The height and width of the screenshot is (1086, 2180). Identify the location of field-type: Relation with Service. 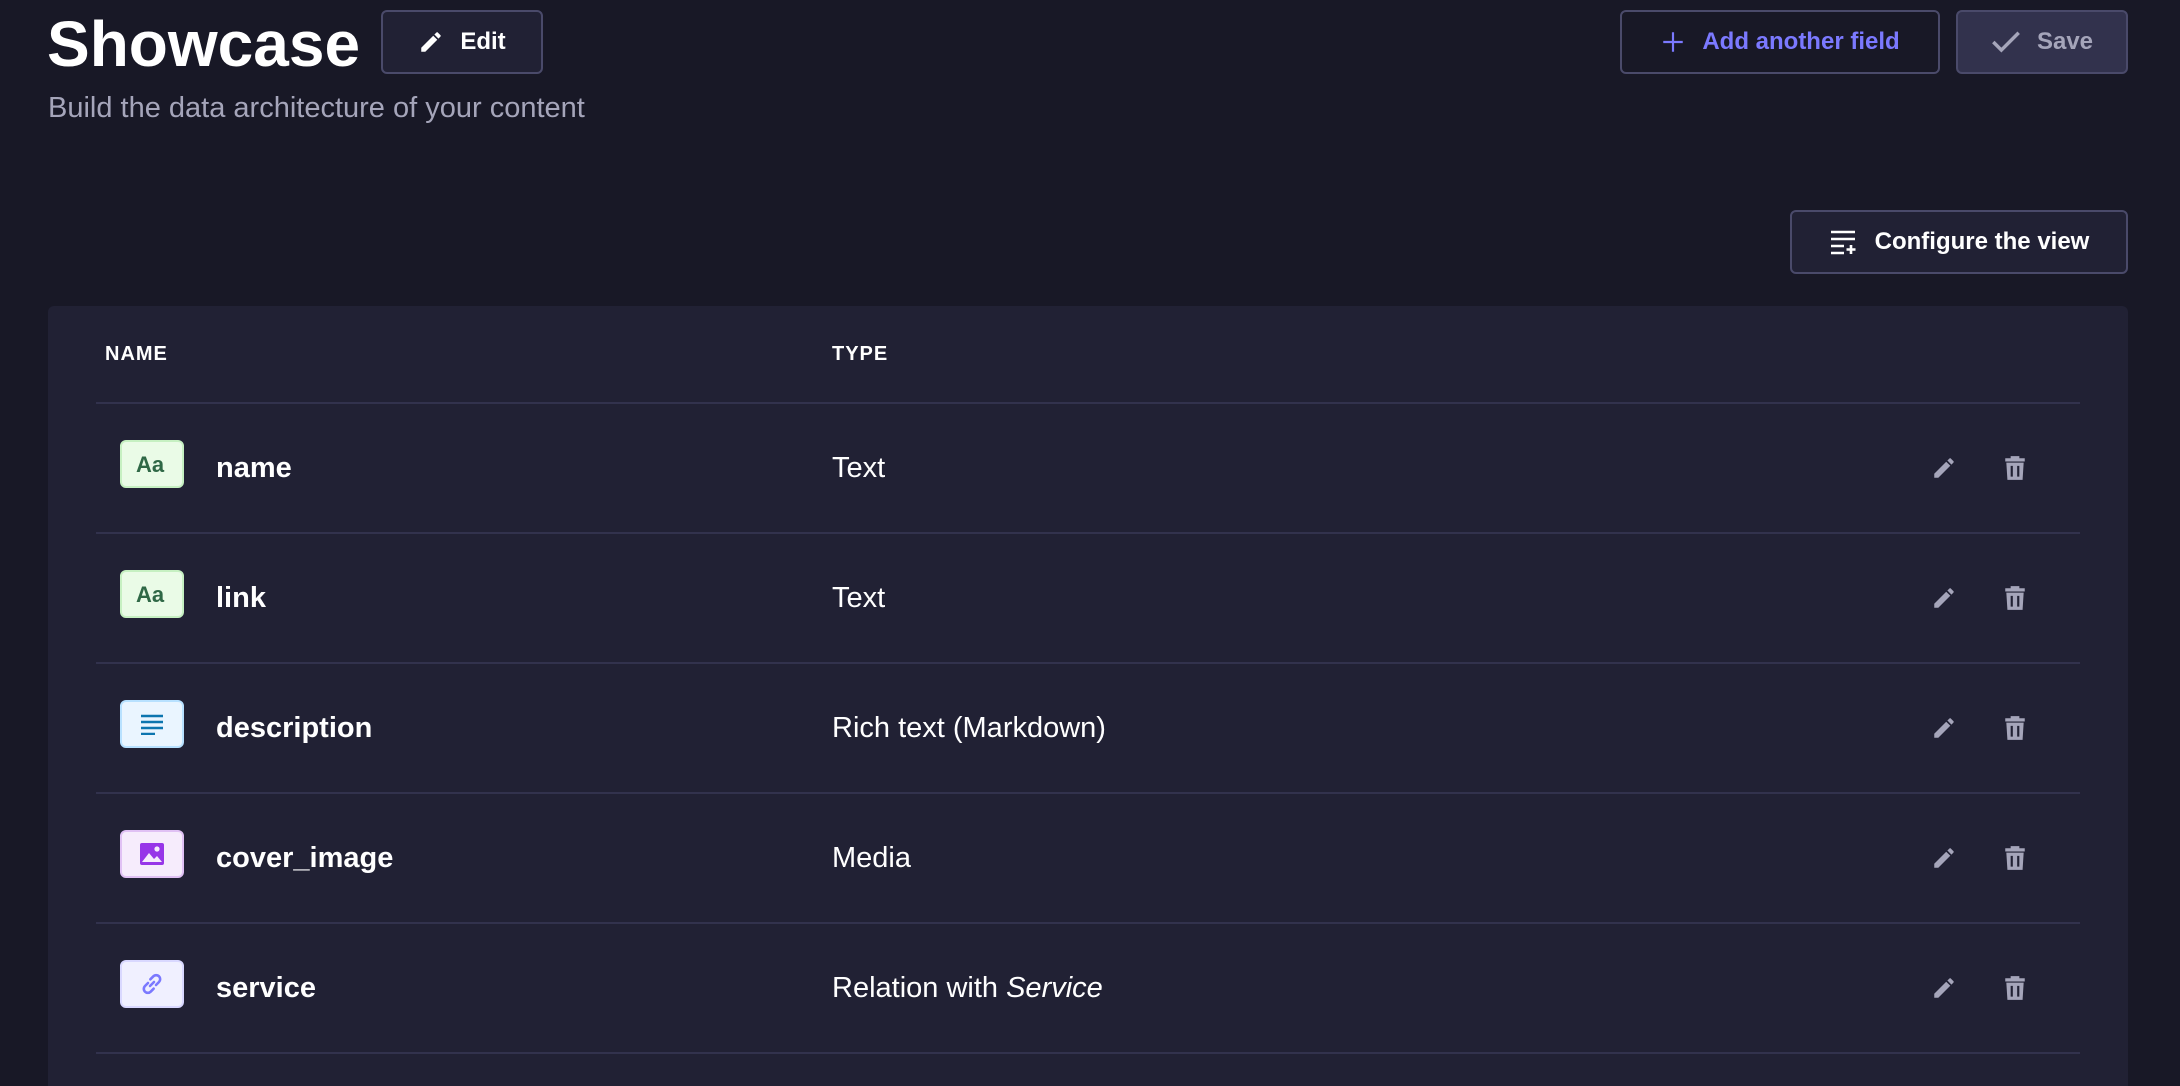
(967, 988).